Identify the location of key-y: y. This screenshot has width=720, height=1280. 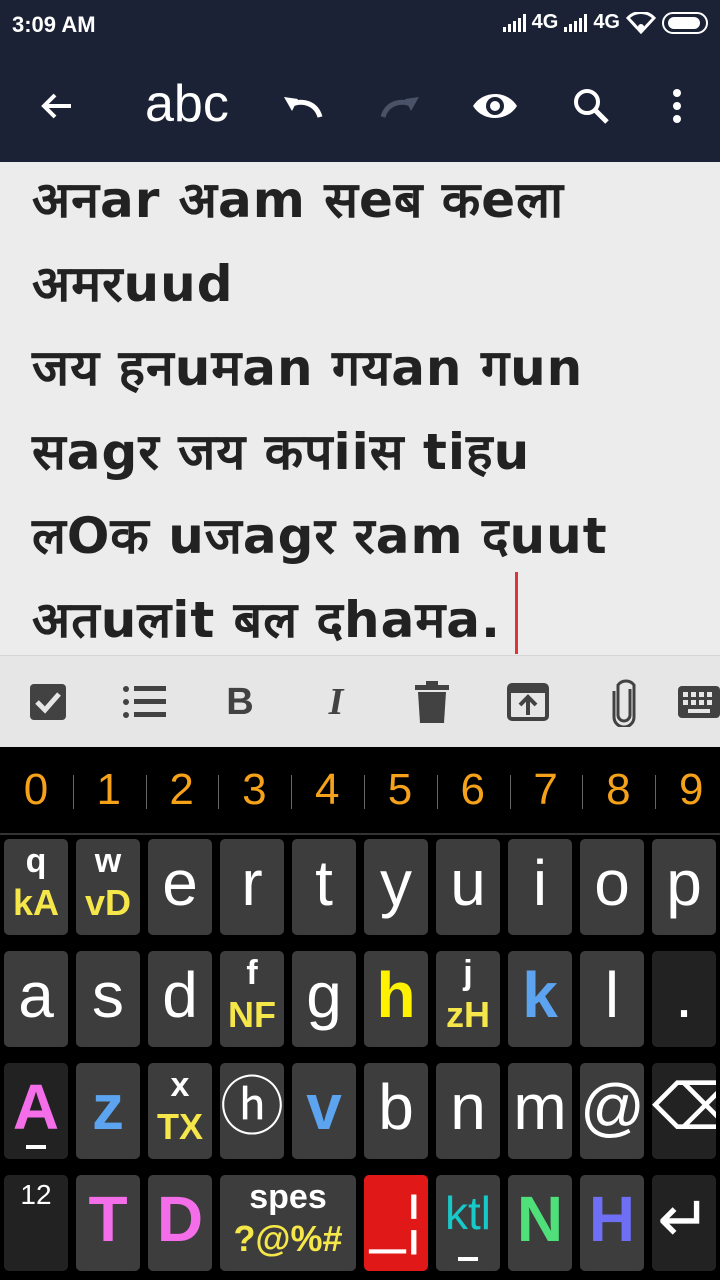
(396, 887).